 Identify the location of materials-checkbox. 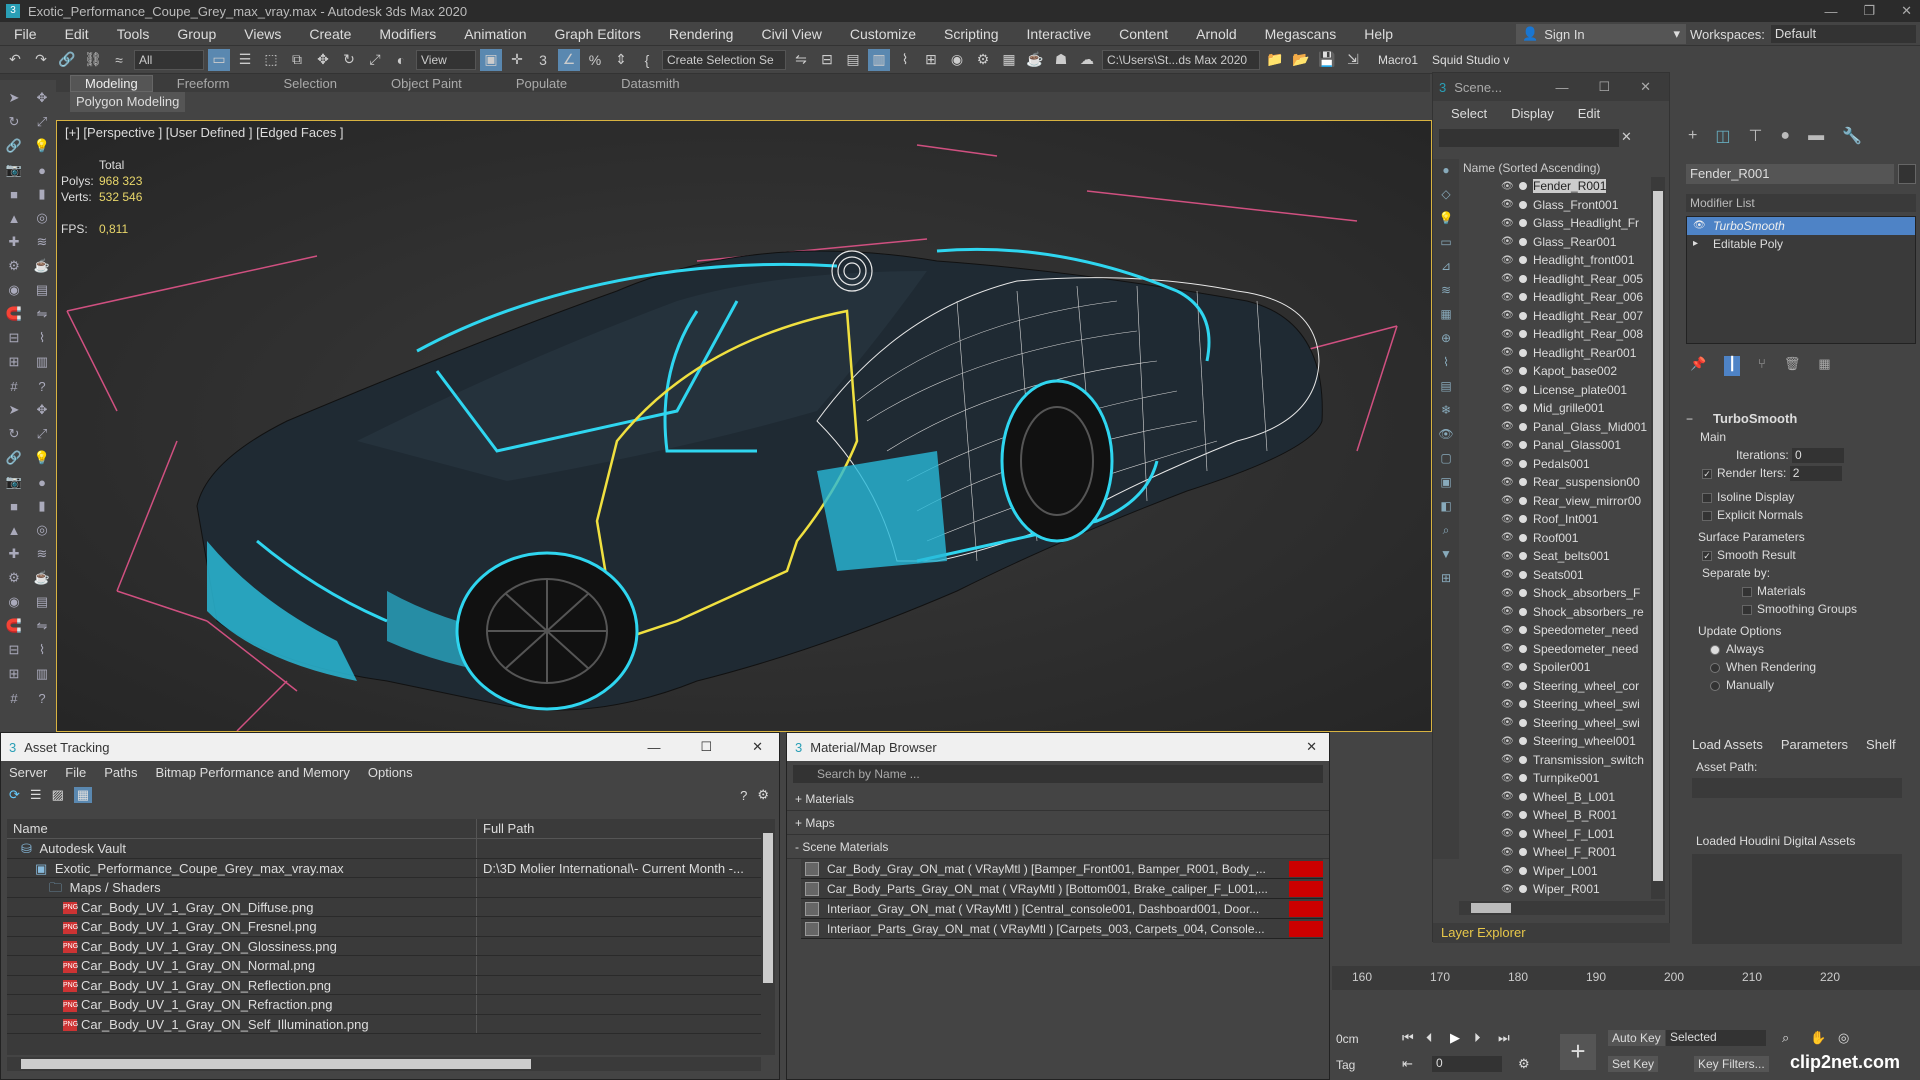
(1747, 591).